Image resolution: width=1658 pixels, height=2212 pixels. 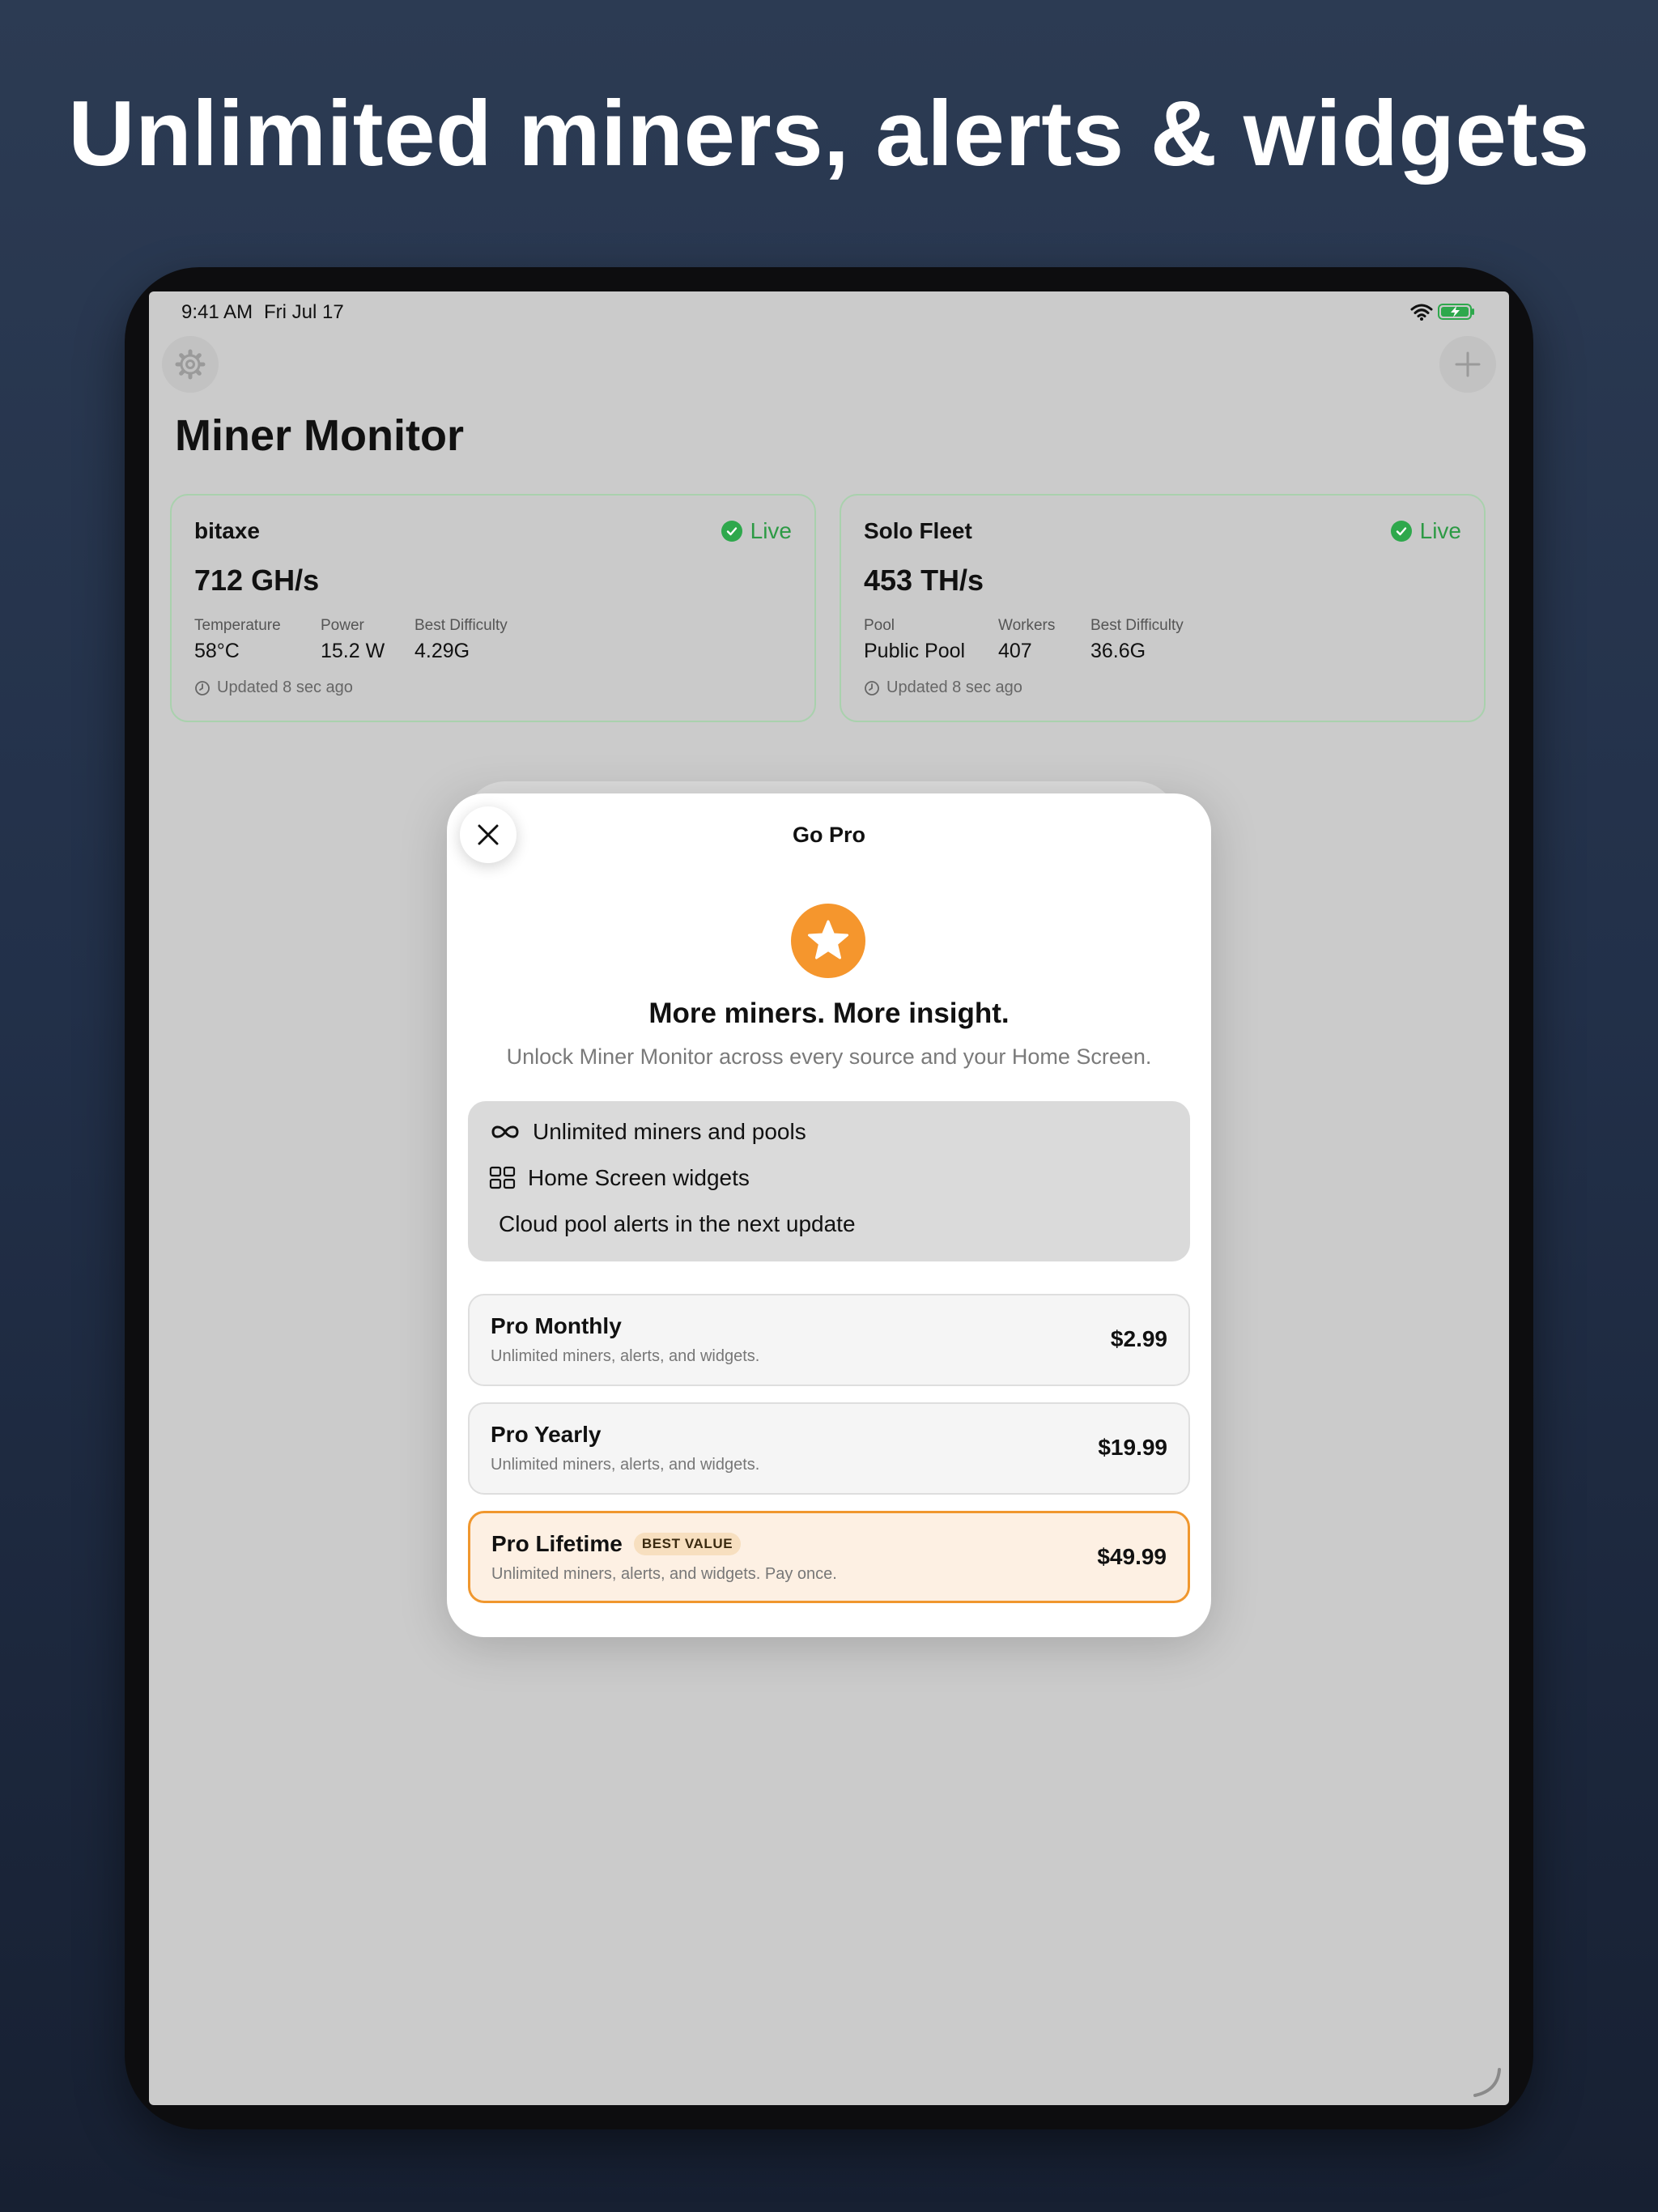 I want to click on stat-label: Pool, so click(x=879, y=626).